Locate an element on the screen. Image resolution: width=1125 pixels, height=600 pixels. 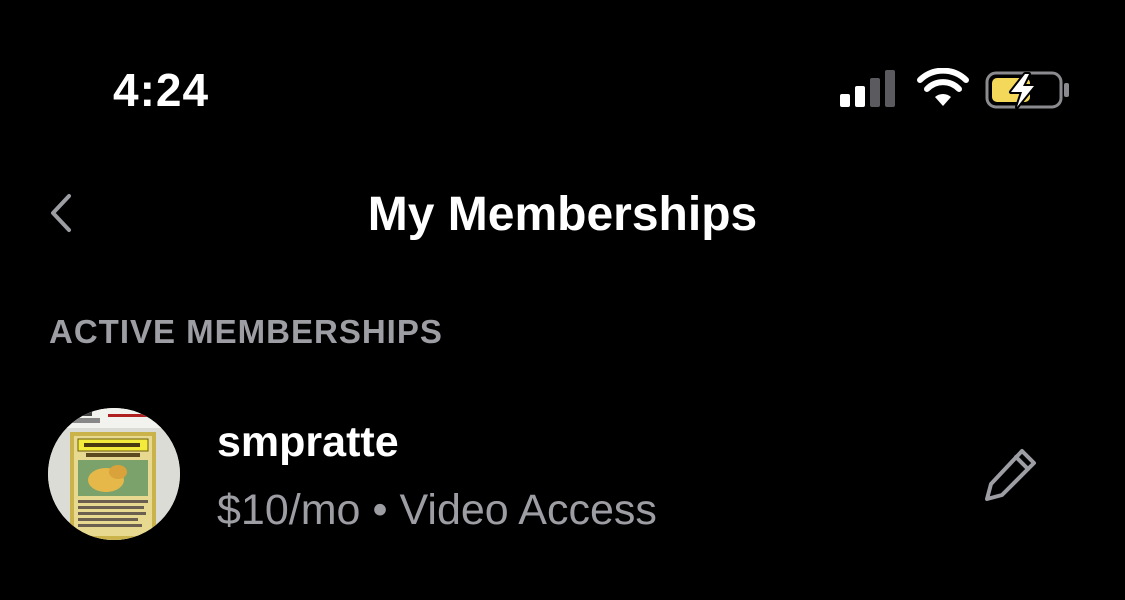
status-time: 4:24 is located at coordinates (161, 90).